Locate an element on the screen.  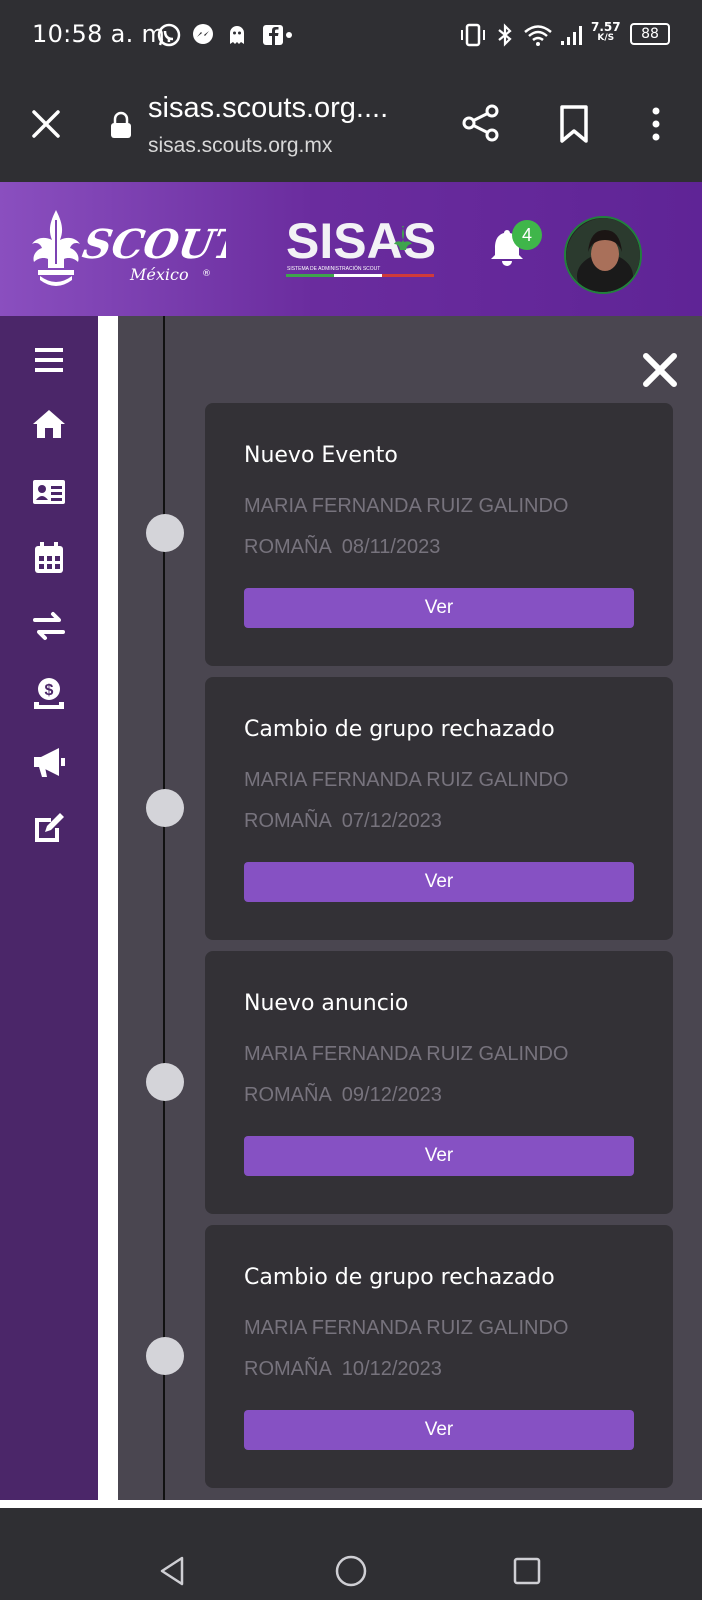
svg-text: SCOUTS is located at coordinates (152, 244).